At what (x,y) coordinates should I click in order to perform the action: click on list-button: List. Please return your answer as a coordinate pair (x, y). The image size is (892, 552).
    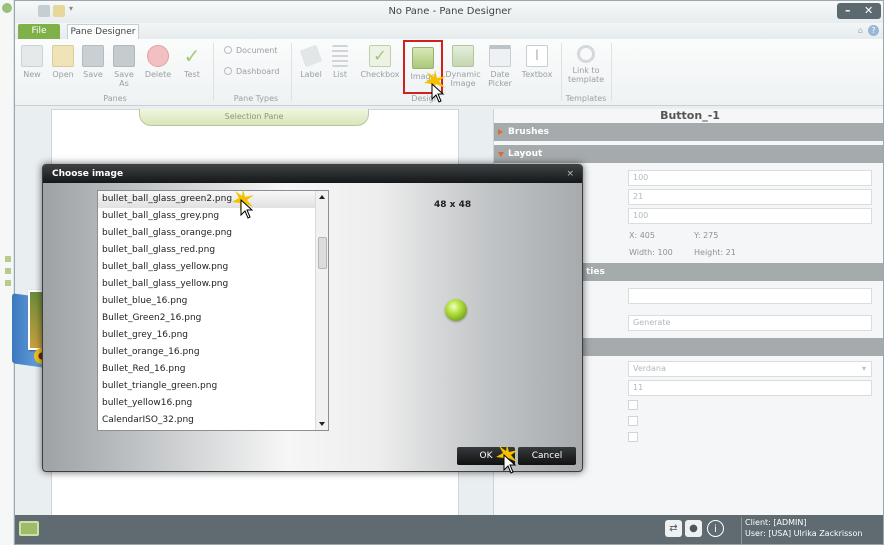
    Looking at the image, I should click on (340, 71).